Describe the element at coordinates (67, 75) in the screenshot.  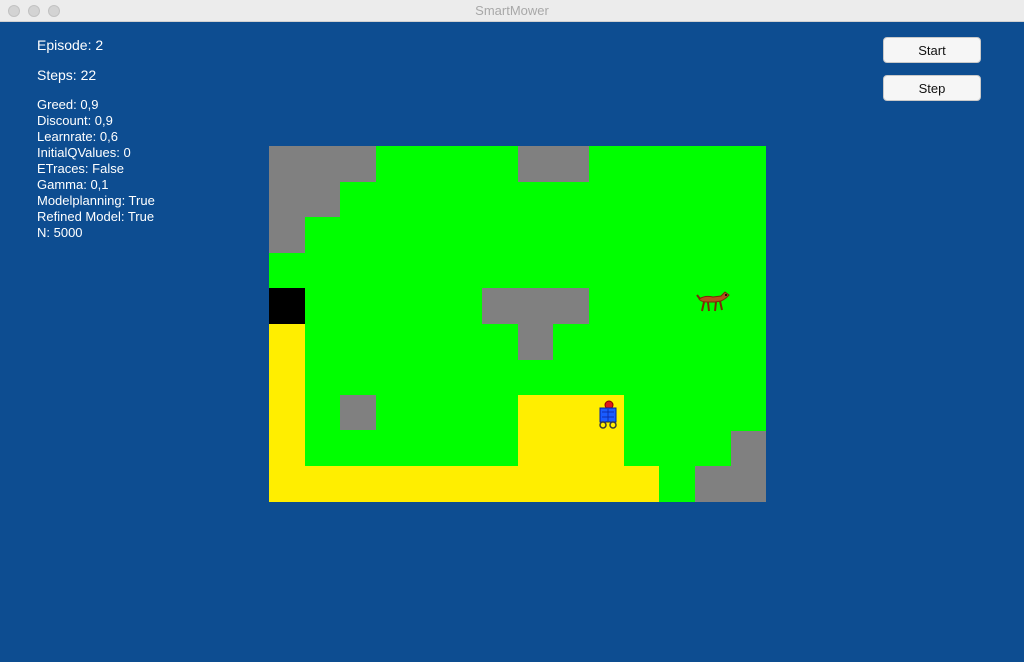
I see `steps-counter: Steps: 22` at that location.